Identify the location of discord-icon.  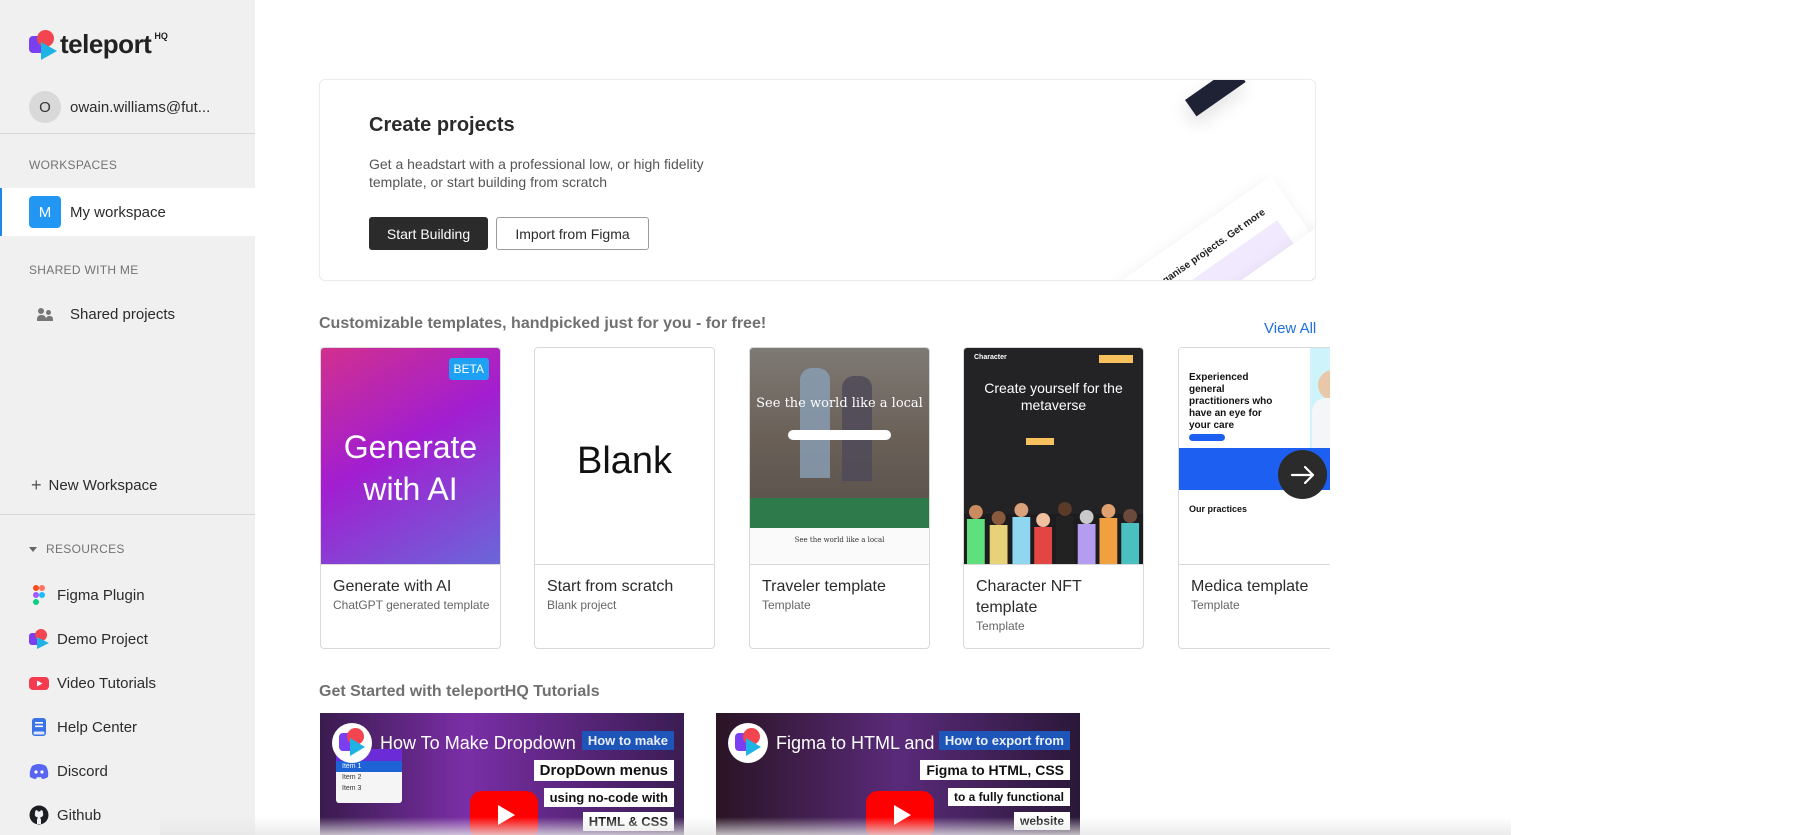
(39, 771).